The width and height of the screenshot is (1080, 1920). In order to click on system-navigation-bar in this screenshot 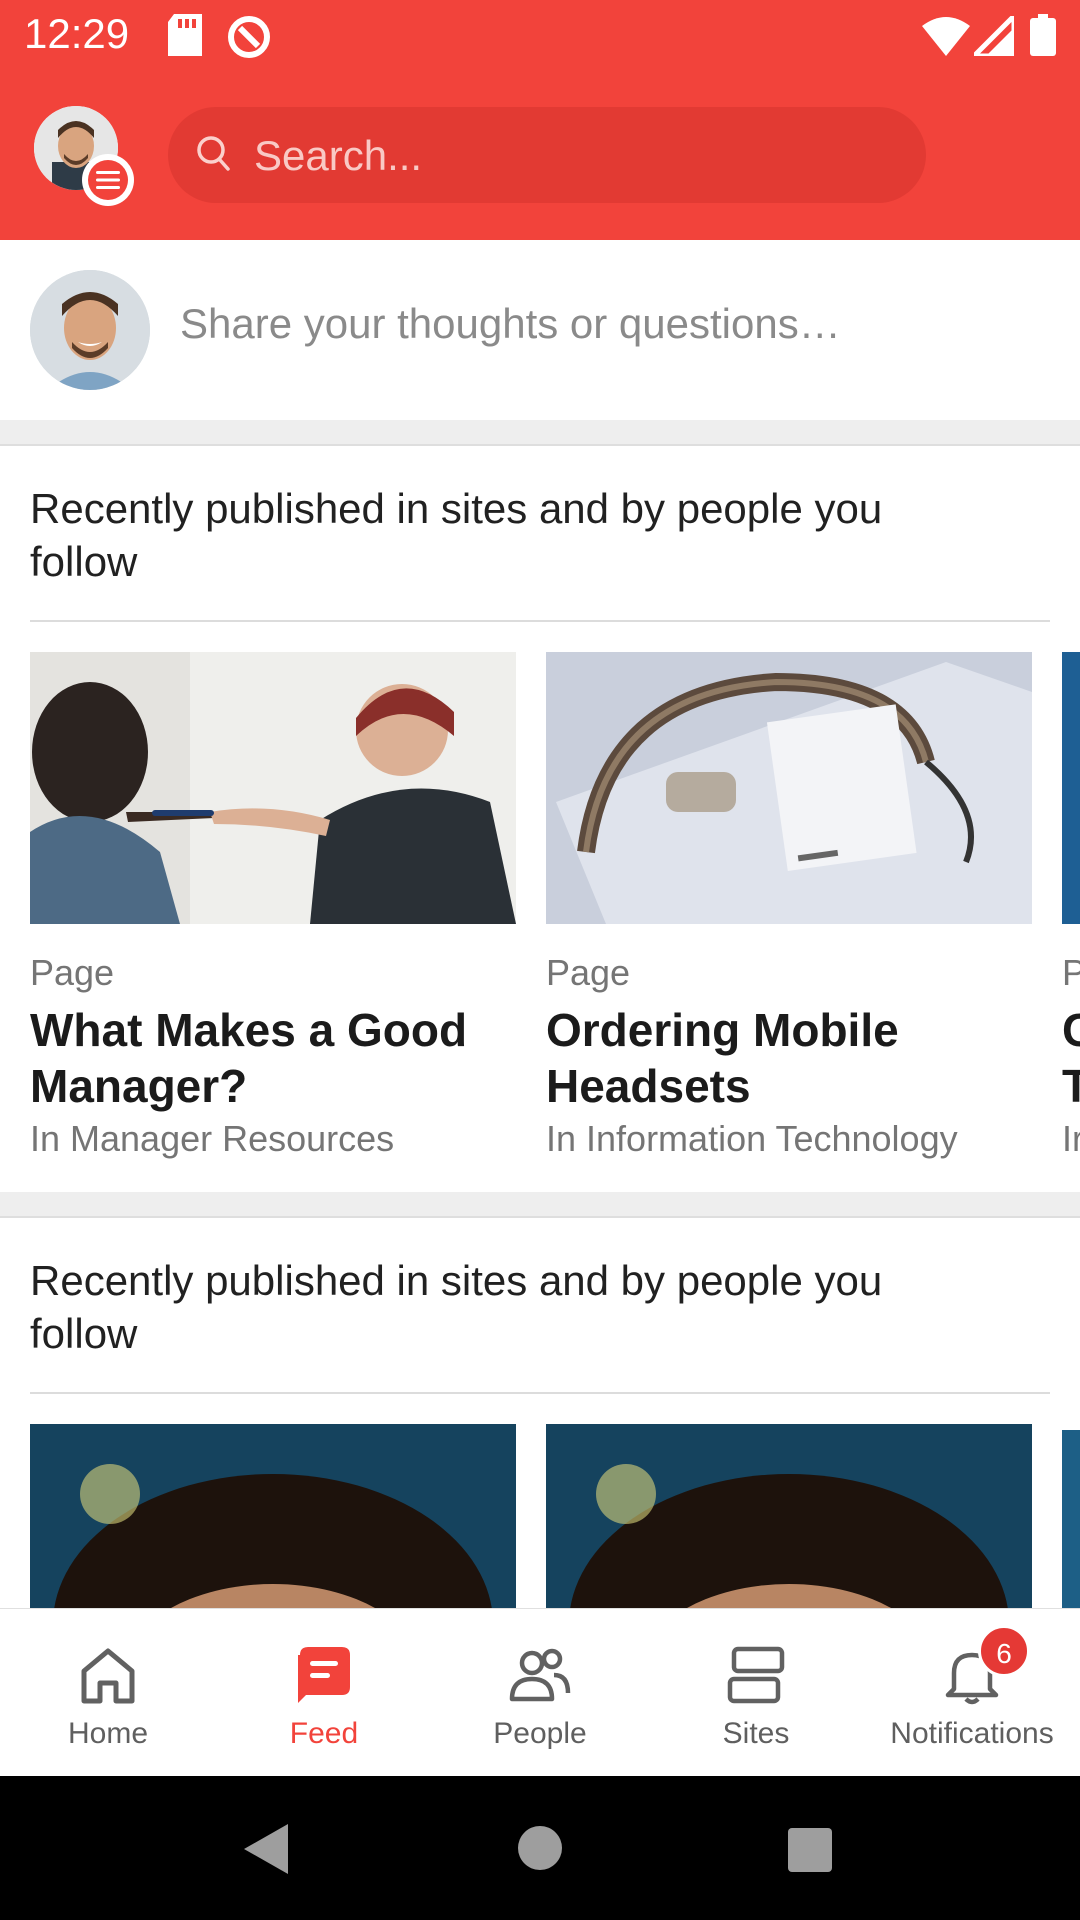, I will do `click(540, 1848)`.